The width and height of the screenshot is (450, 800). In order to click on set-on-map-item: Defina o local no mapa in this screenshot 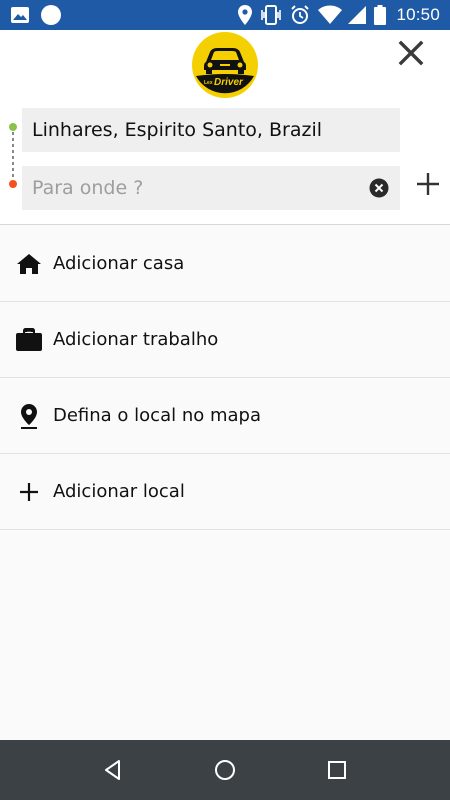, I will do `click(225, 416)`.